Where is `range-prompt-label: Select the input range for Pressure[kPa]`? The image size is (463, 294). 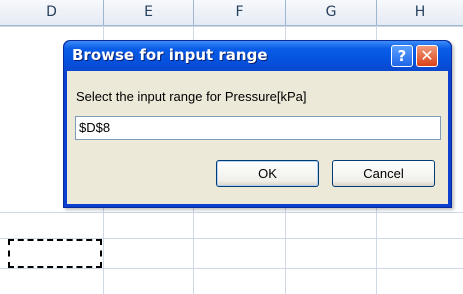 range-prompt-label: Select the input range for Pressure[kPa] is located at coordinates (191, 96).